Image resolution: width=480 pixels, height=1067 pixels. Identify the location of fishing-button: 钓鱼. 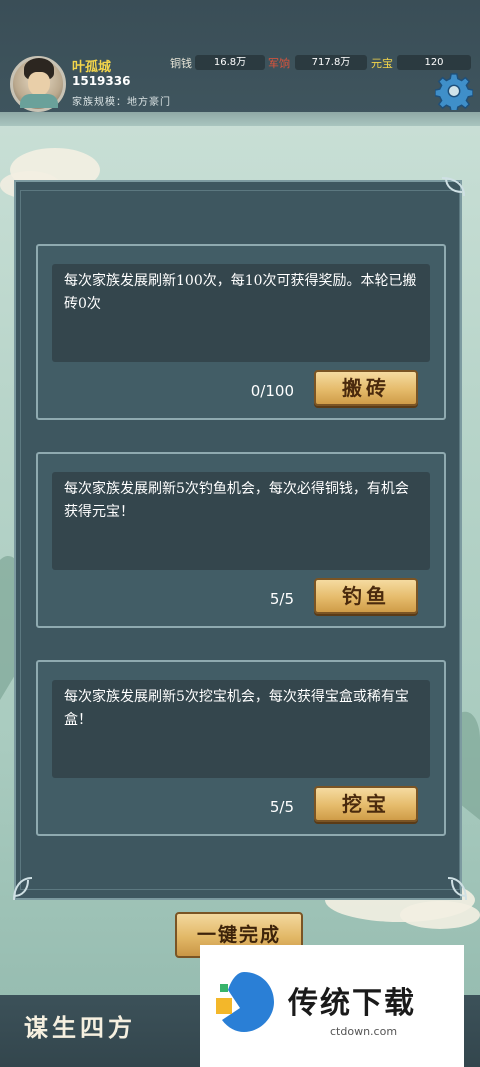
(366, 596).